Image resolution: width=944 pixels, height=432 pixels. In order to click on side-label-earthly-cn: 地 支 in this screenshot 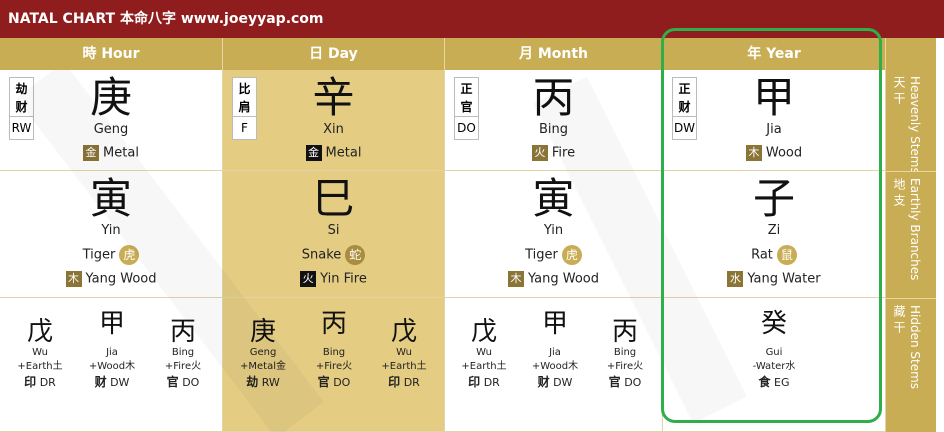, I will do `click(899, 192)`.